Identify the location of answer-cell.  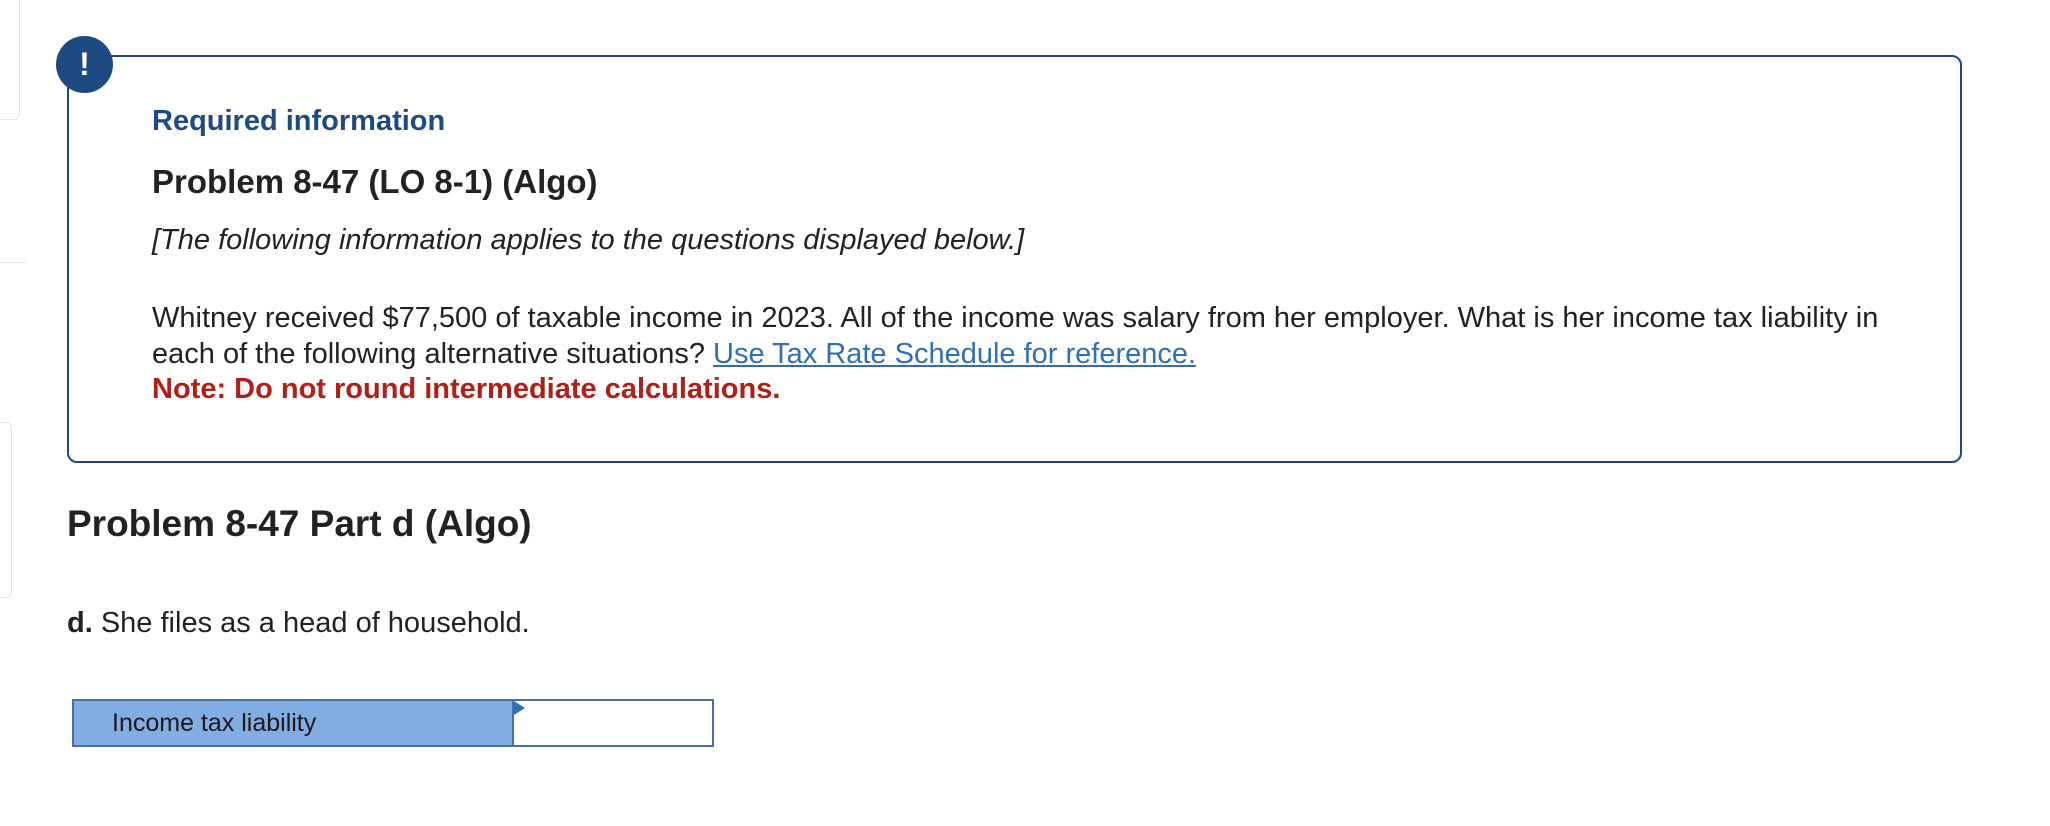
(613, 723).